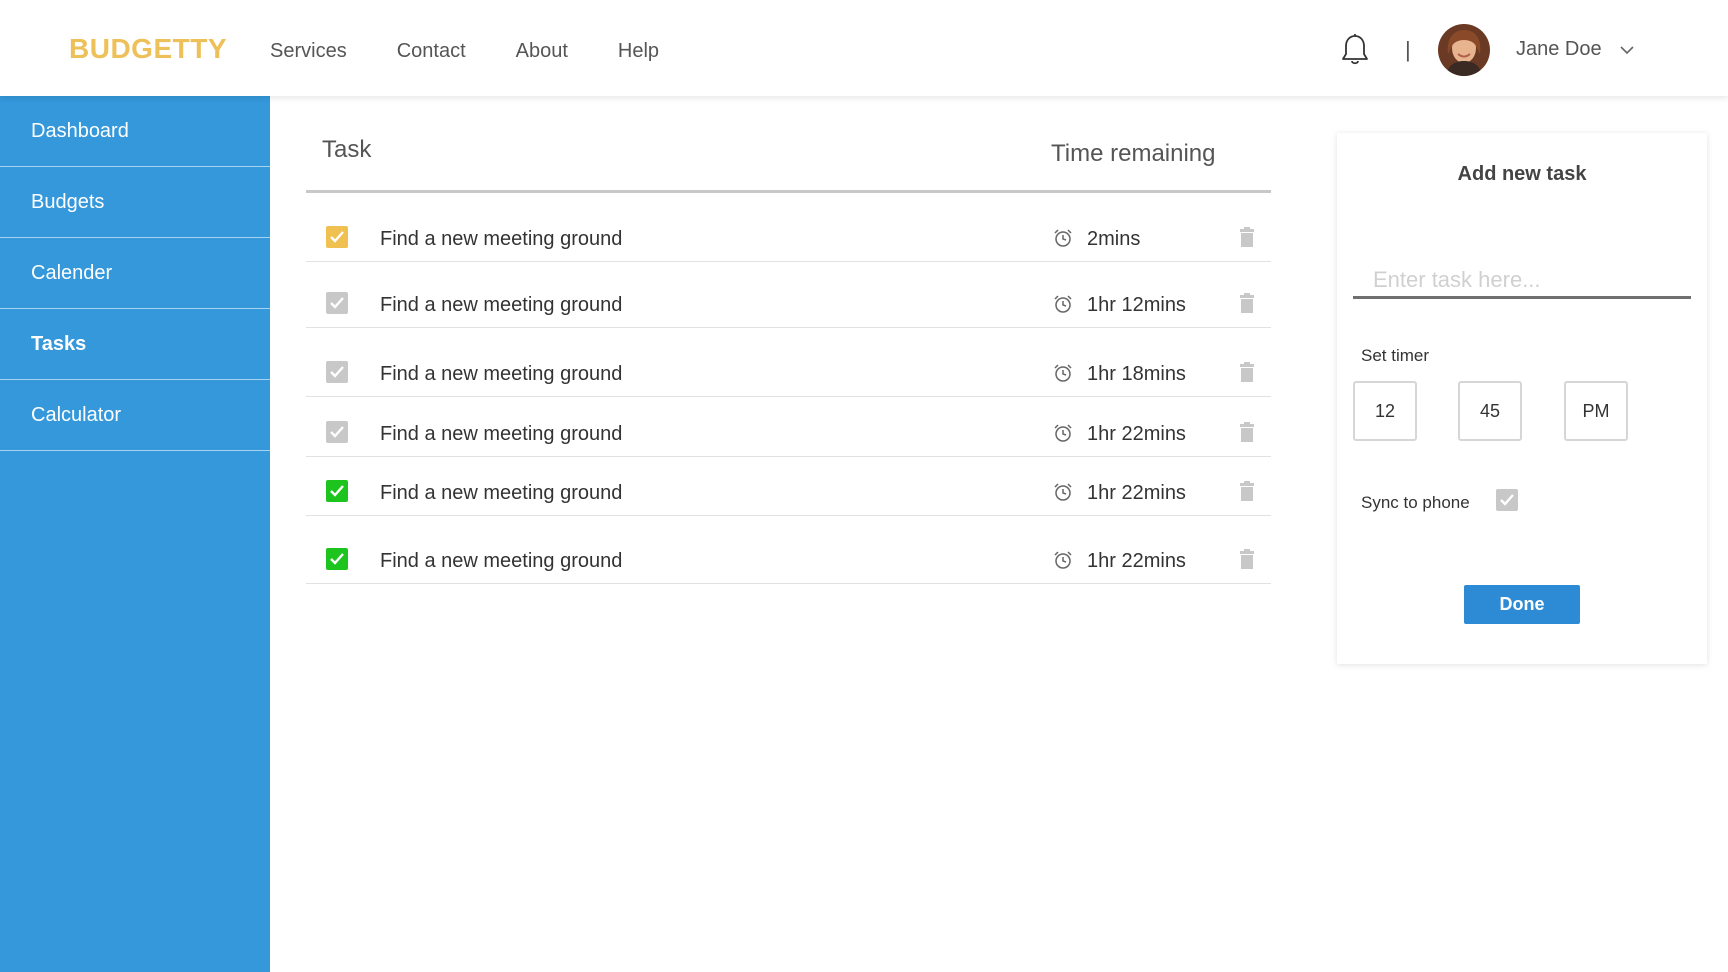 This screenshot has width=1728, height=972. I want to click on avatar, so click(1464, 50).